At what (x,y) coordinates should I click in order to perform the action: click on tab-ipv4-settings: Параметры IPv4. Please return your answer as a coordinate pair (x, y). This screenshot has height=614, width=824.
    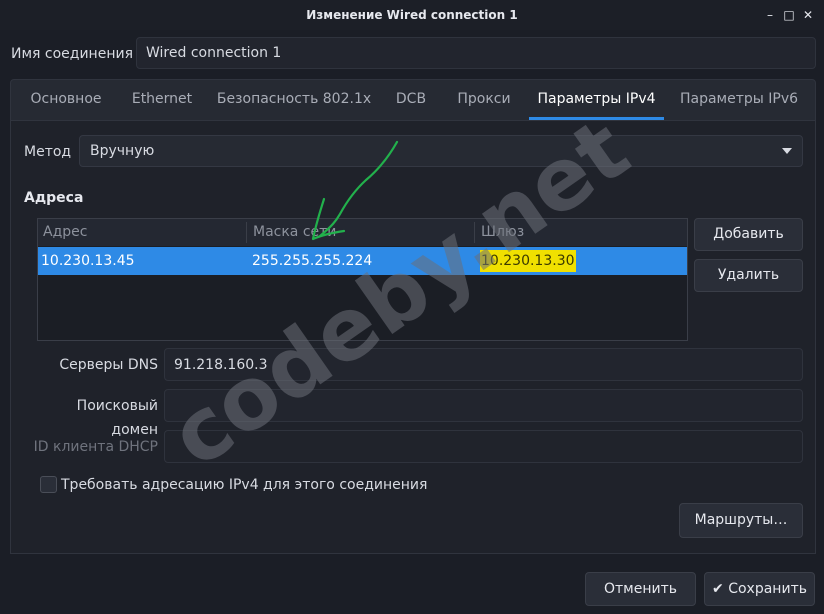
    Looking at the image, I should click on (596, 100).